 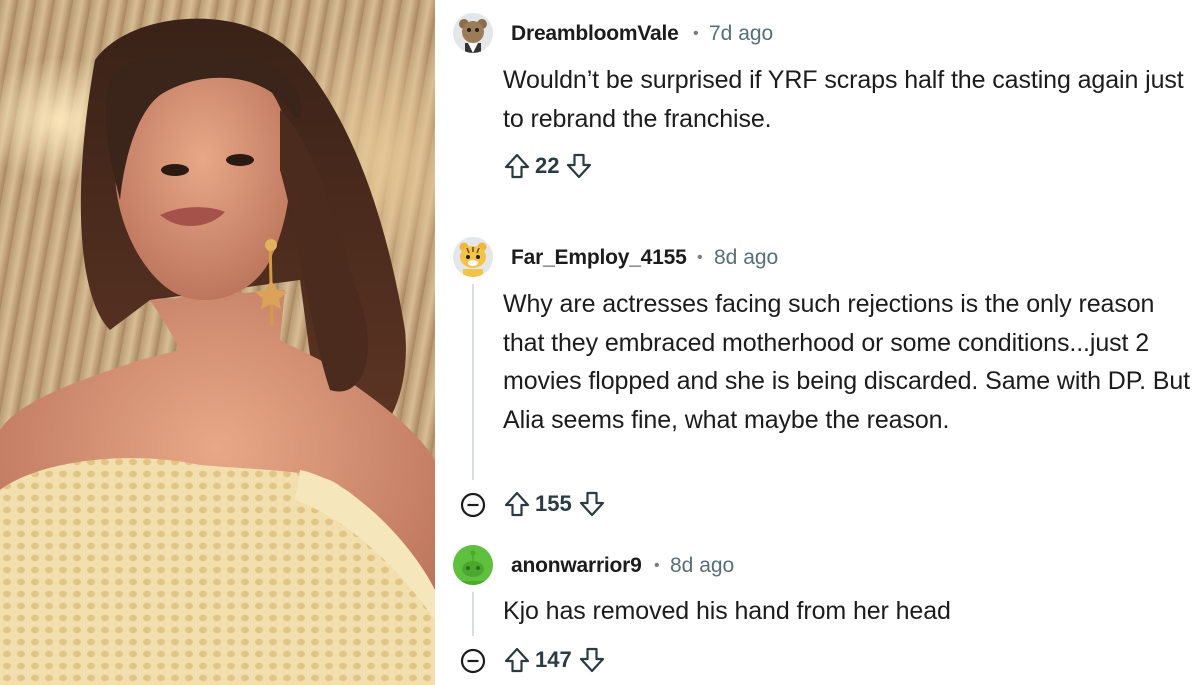 What do you see at coordinates (727, 611) in the screenshot?
I see `comment-body: Kjo has removed his hand from her head` at bounding box center [727, 611].